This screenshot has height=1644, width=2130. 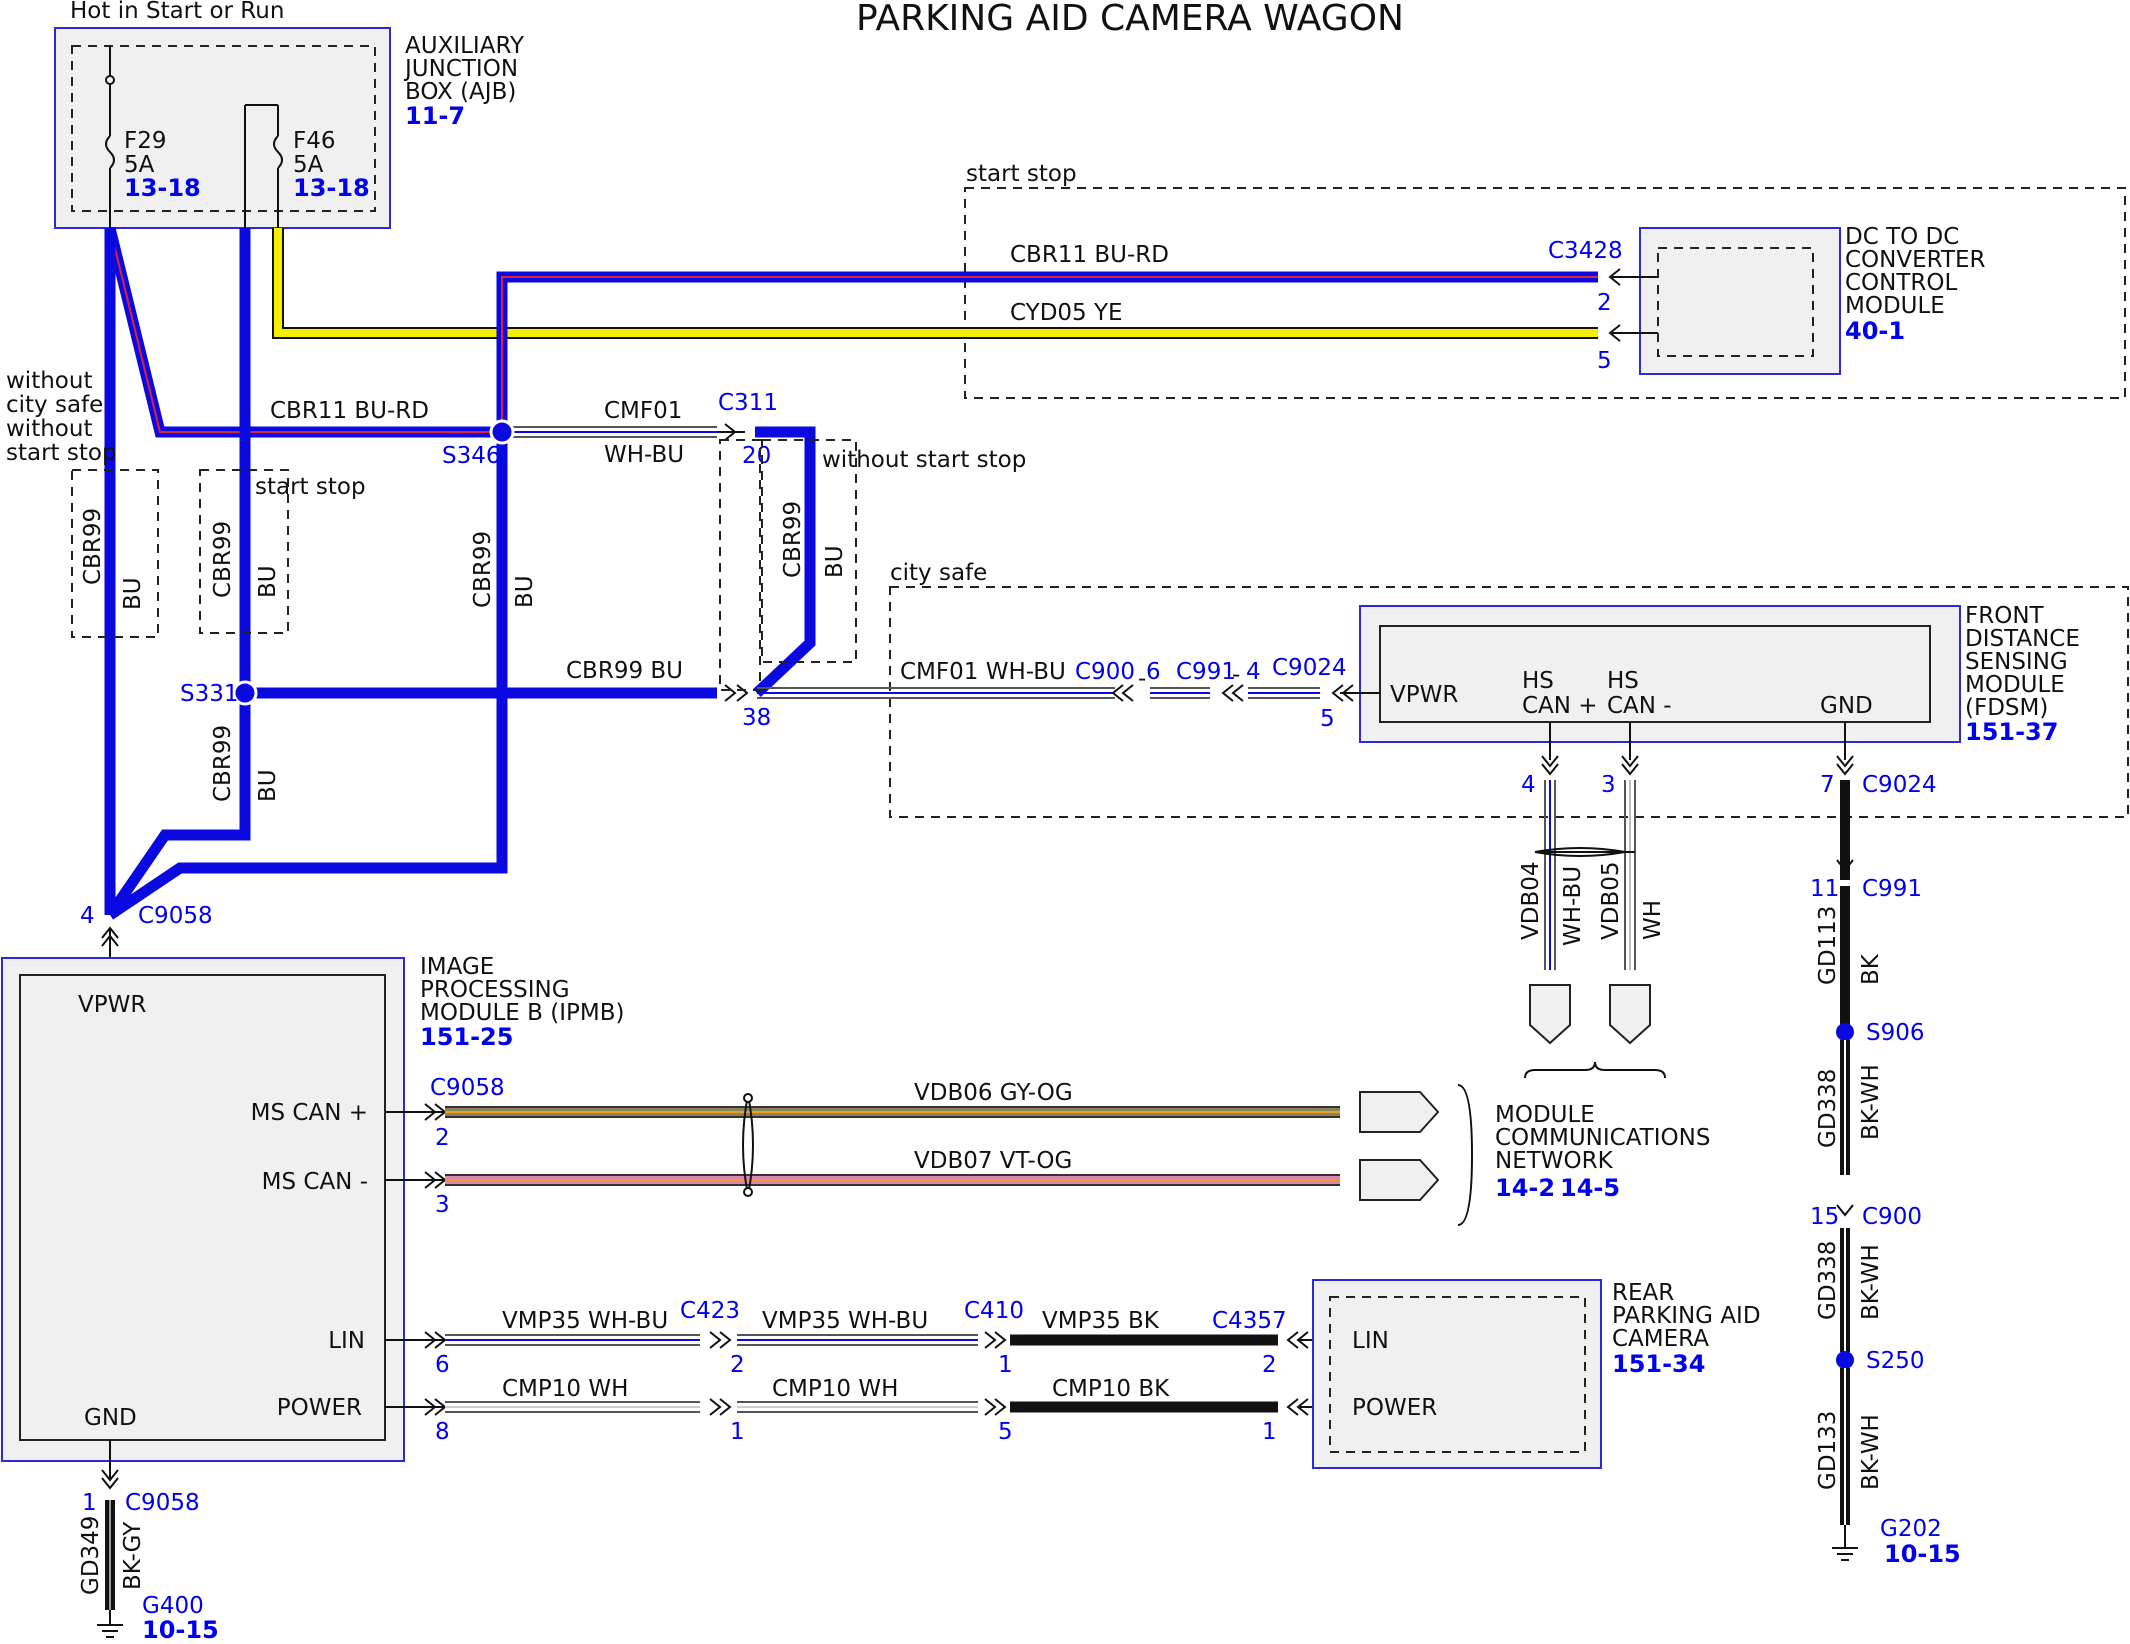 I want to click on c410-label: C410, so click(x=994, y=1311).